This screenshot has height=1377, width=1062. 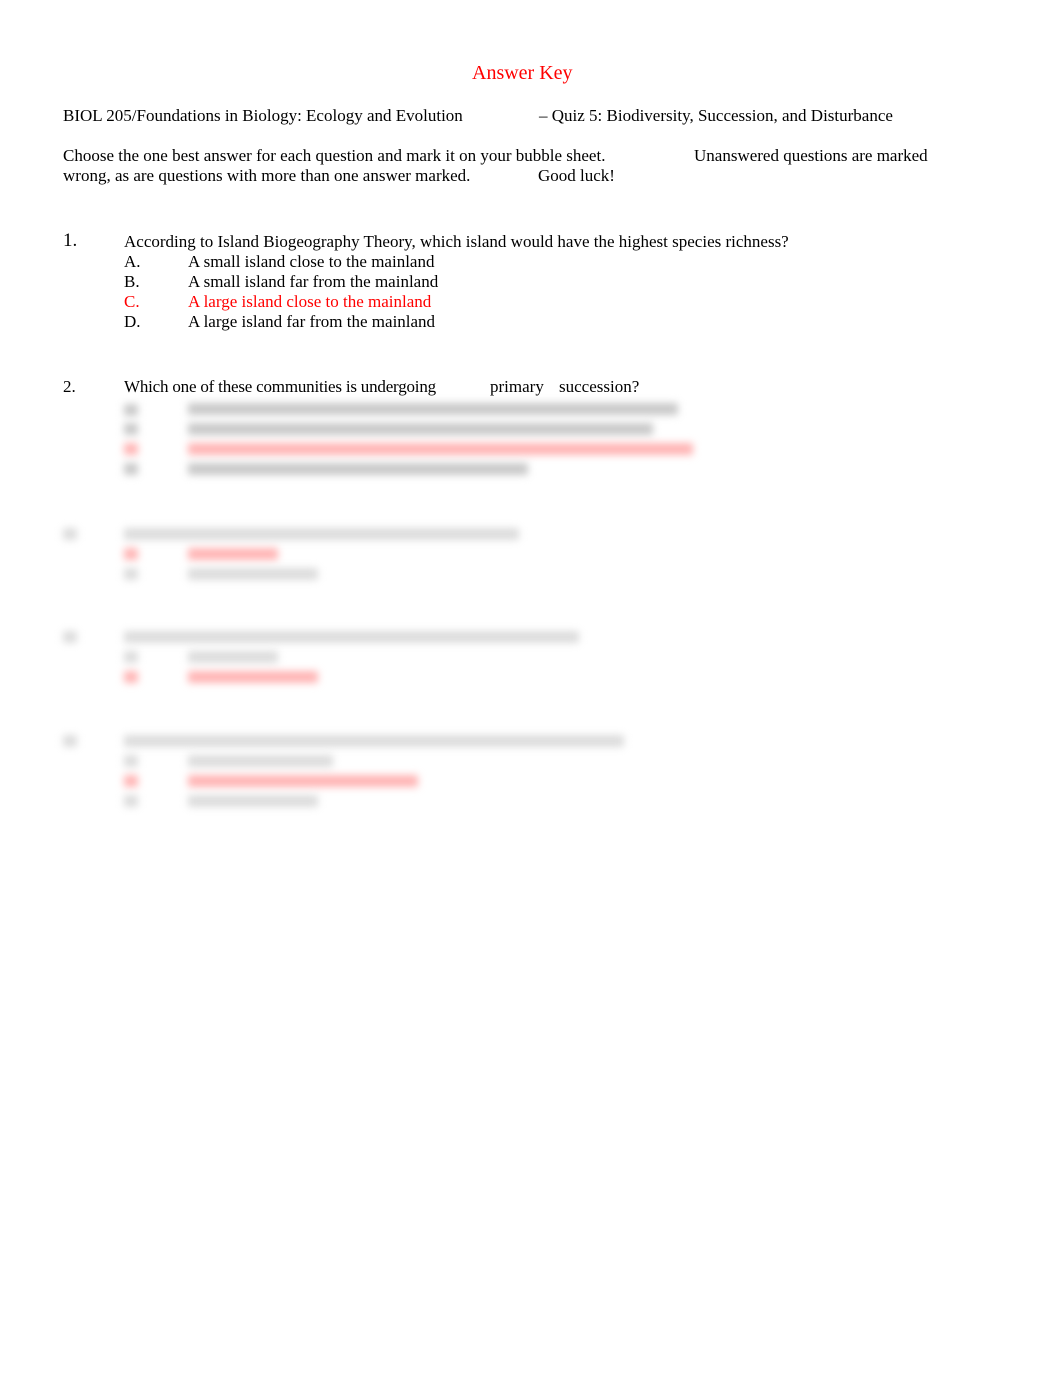 I want to click on option-text: A large island far from the mainland, so click(x=312, y=321).